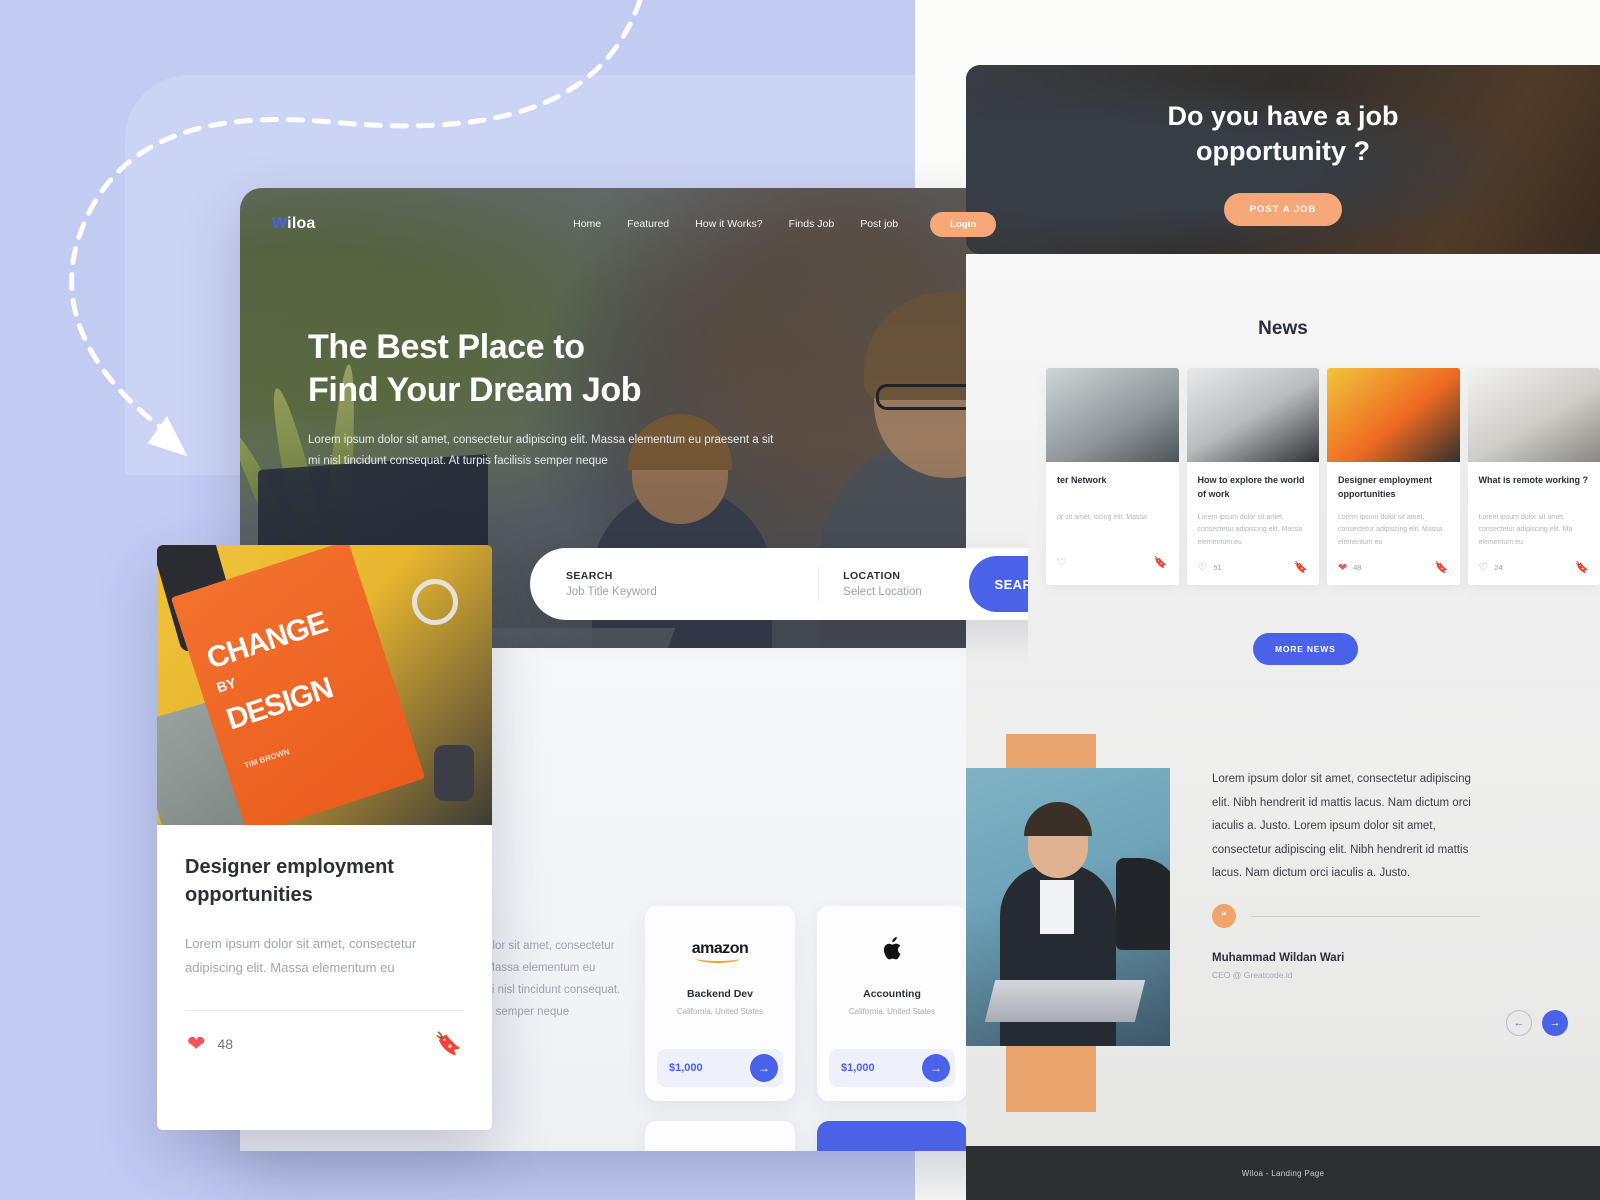 This screenshot has width=1600, height=1200. What do you see at coordinates (1112, 562) in the screenshot?
I see `news-card-footer: ♡ 🔖` at bounding box center [1112, 562].